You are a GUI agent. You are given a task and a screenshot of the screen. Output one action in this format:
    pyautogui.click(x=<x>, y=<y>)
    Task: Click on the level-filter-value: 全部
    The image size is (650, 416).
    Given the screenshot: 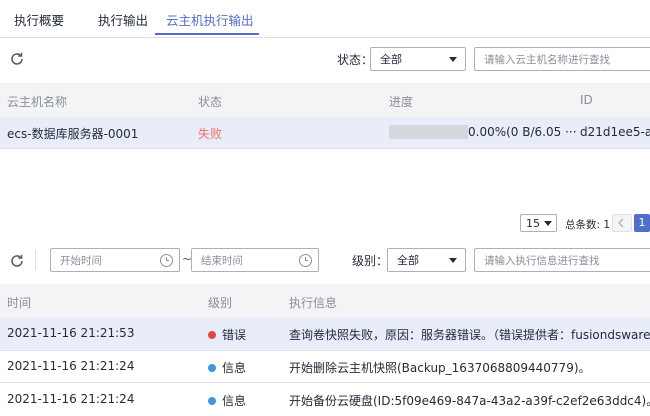 What is the action you would take?
    pyautogui.click(x=408, y=260)
    